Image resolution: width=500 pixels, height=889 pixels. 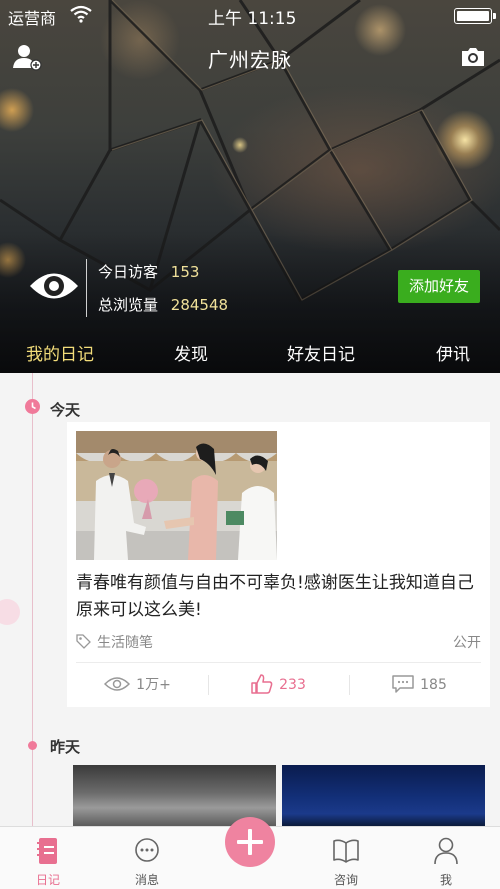 I want to click on eye-outline-icon, so click(x=117, y=683).